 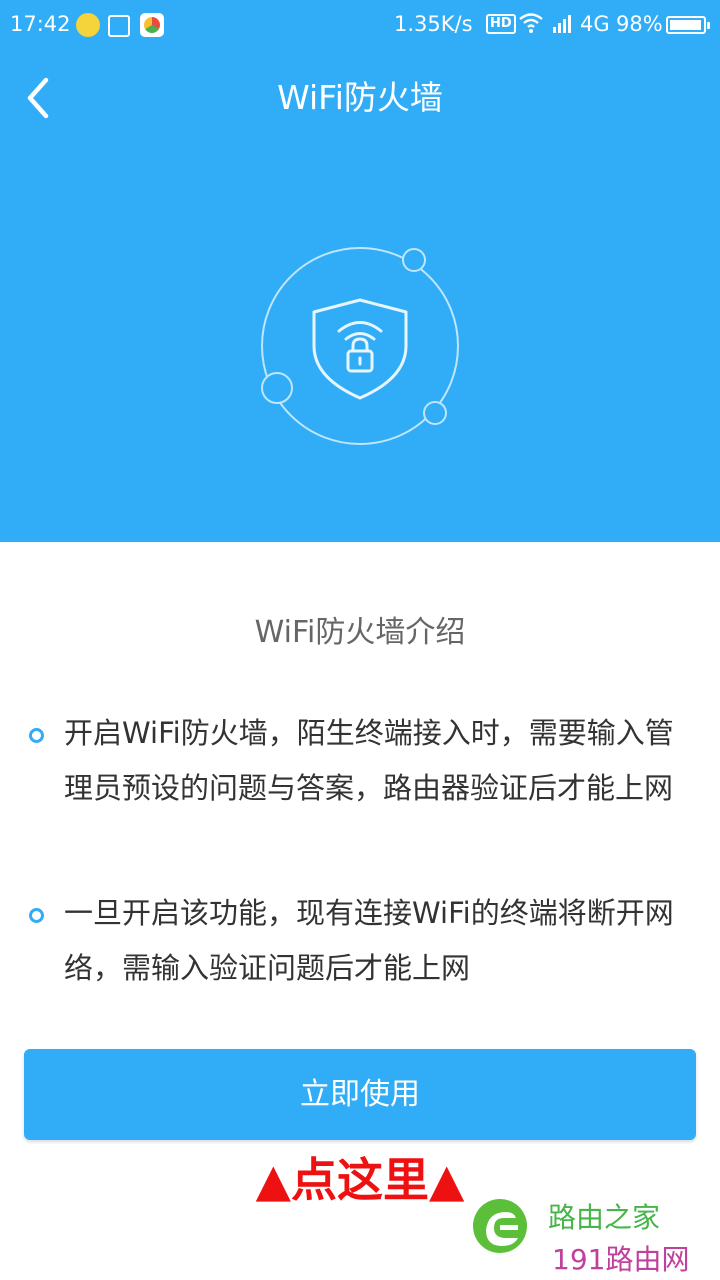 I want to click on status-time: 17:42, so click(x=40, y=24).